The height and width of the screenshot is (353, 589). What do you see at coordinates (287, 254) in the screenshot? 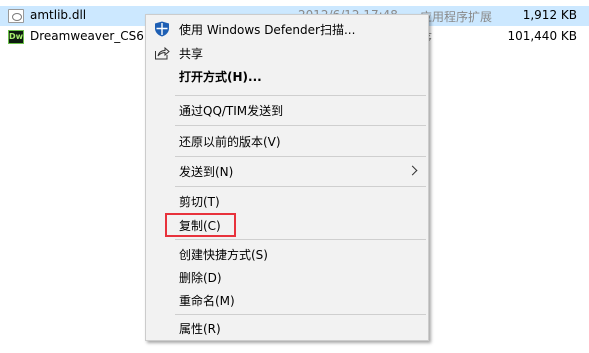
I see `menu-item-create-shortcut: 创建快捷方式(S)` at bounding box center [287, 254].